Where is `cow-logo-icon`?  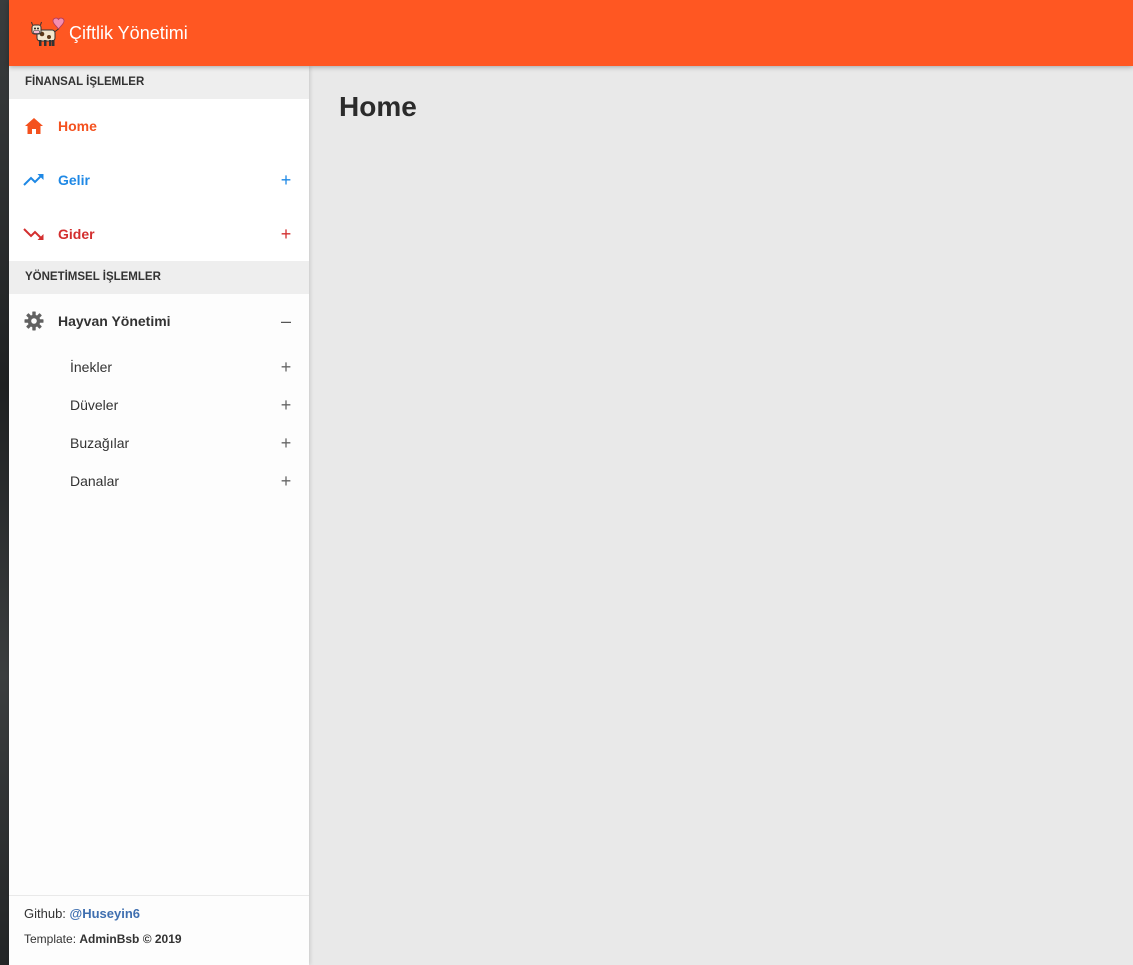 cow-logo-icon is located at coordinates (48, 33).